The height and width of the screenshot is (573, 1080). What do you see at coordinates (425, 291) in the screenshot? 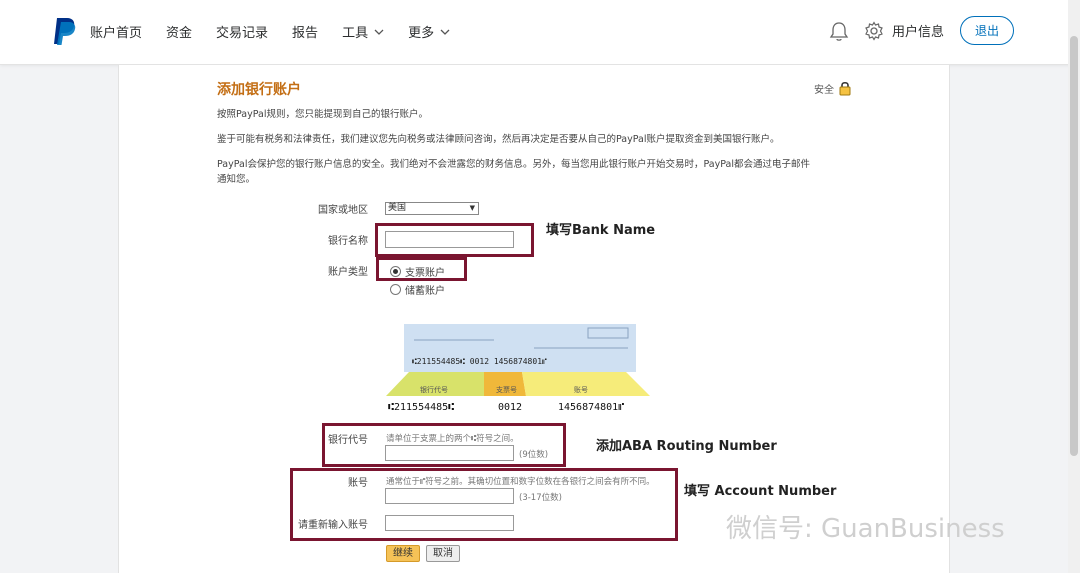
I see `radio-savings-label: 储蓄账户` at bounding box center [425, 291].